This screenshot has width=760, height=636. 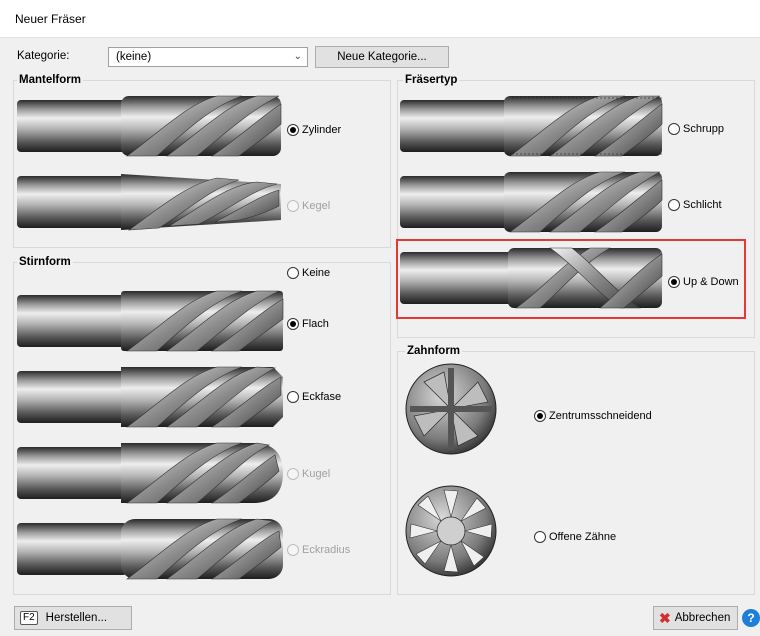 I want to click on radio-kegel: Kegel, so click(x=308, y=206).